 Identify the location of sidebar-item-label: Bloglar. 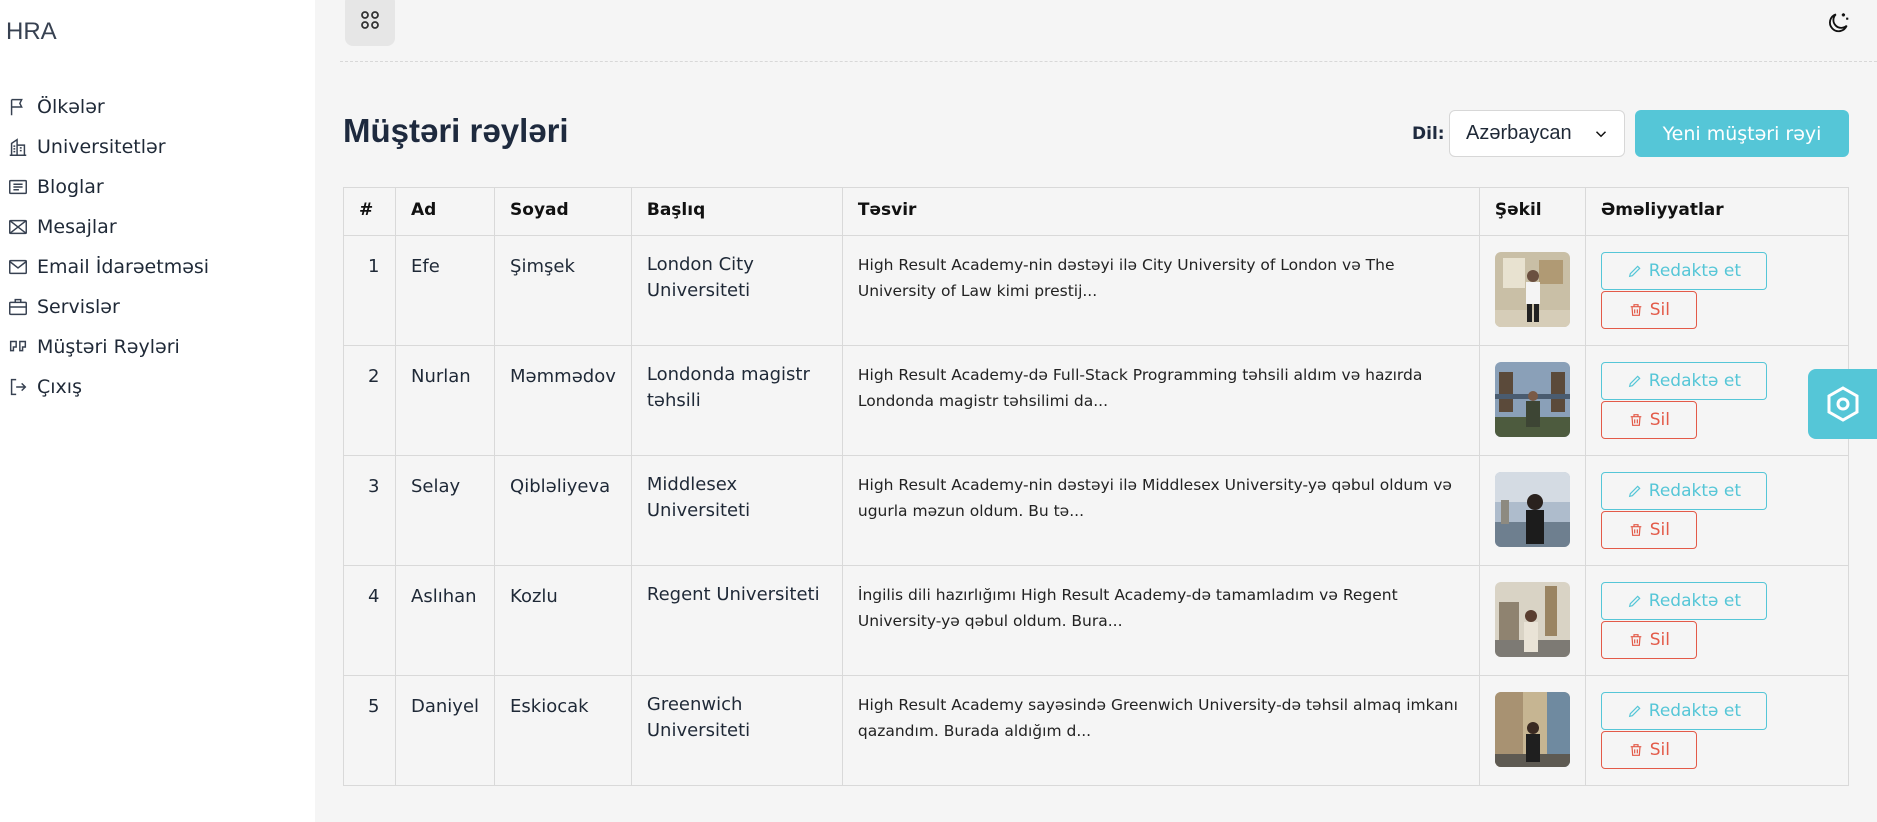
(70, 187).